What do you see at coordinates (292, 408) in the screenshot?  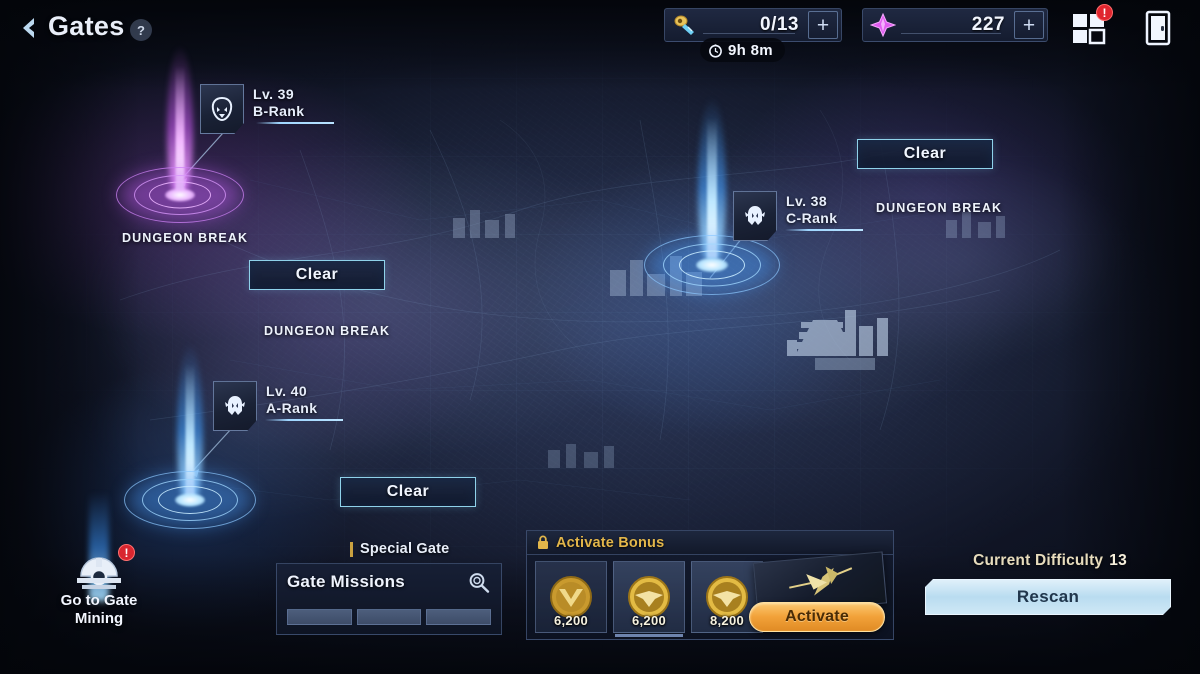 I see `gate-rank-label: A-Rank` at bounding box center [292, 408].